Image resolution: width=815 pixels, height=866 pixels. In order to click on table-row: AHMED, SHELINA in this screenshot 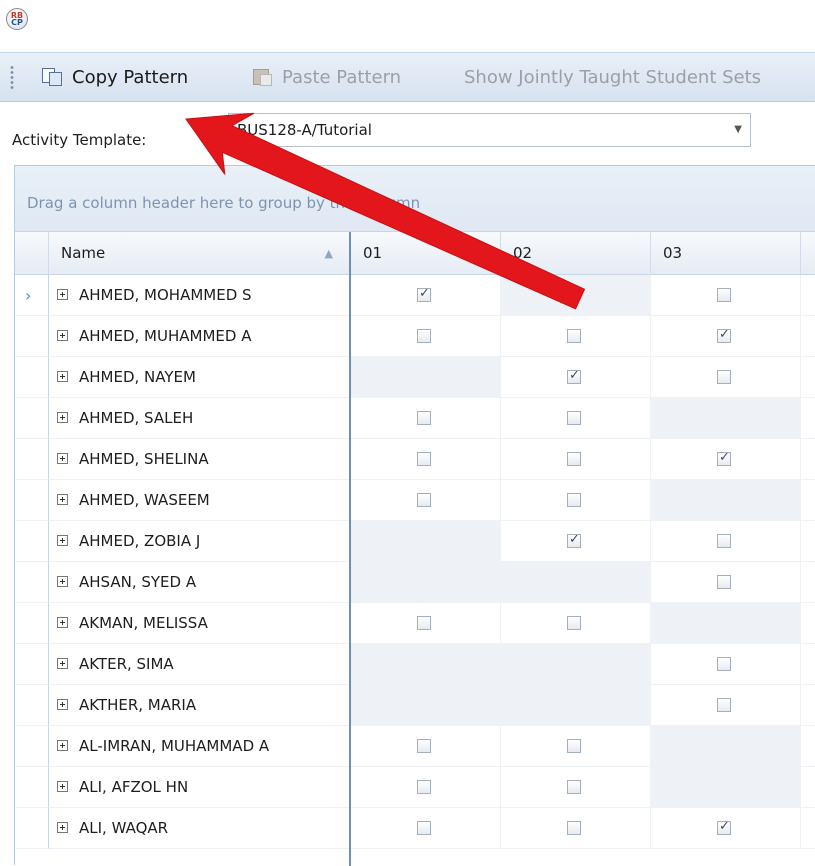, I will do `click(415, 459)`.